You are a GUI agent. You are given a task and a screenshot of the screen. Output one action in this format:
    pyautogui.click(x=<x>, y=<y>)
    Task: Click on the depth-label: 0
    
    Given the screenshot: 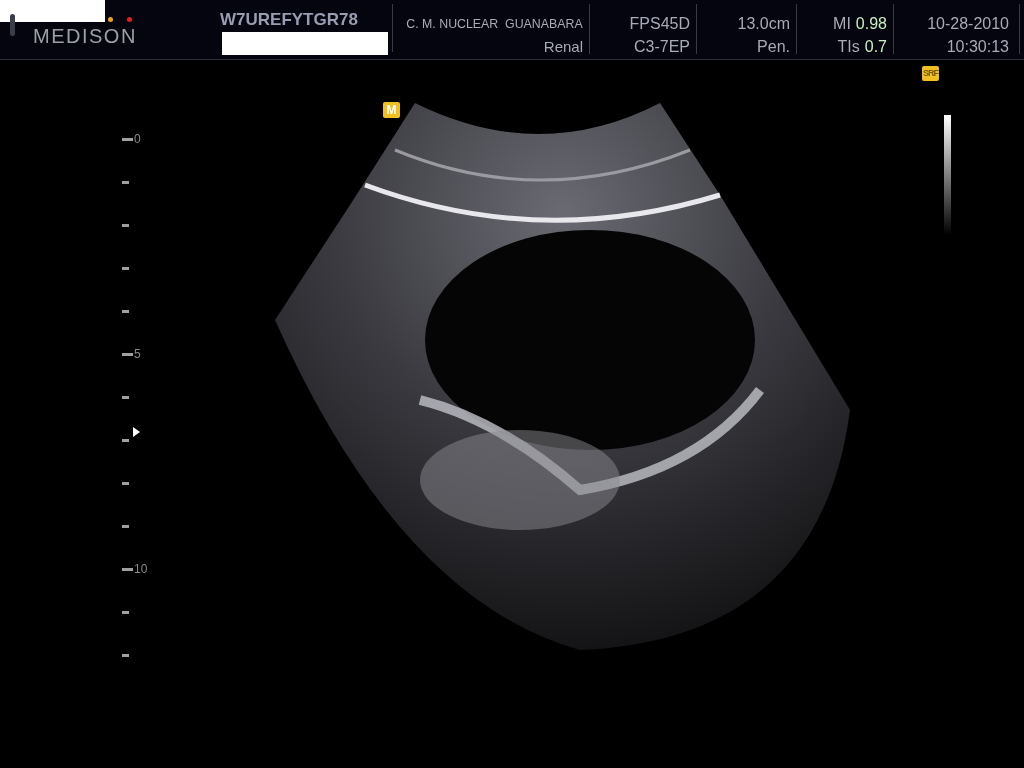 What is the action you would take?
    pyautogui.click(x=137, y=139)
    